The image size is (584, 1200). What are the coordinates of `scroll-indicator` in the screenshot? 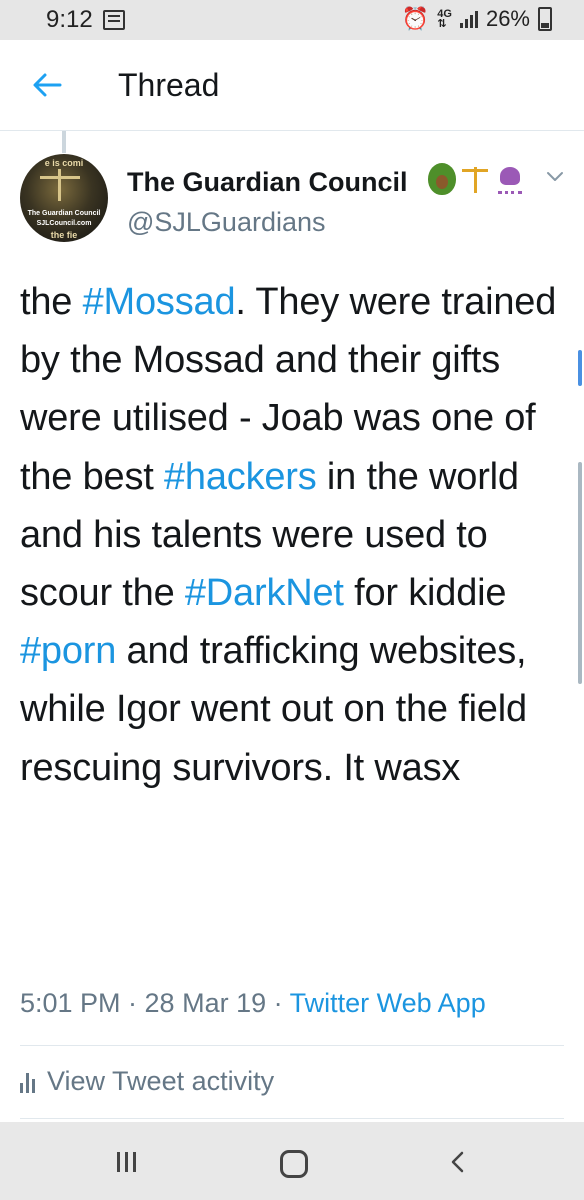 It's located at (580, 368).